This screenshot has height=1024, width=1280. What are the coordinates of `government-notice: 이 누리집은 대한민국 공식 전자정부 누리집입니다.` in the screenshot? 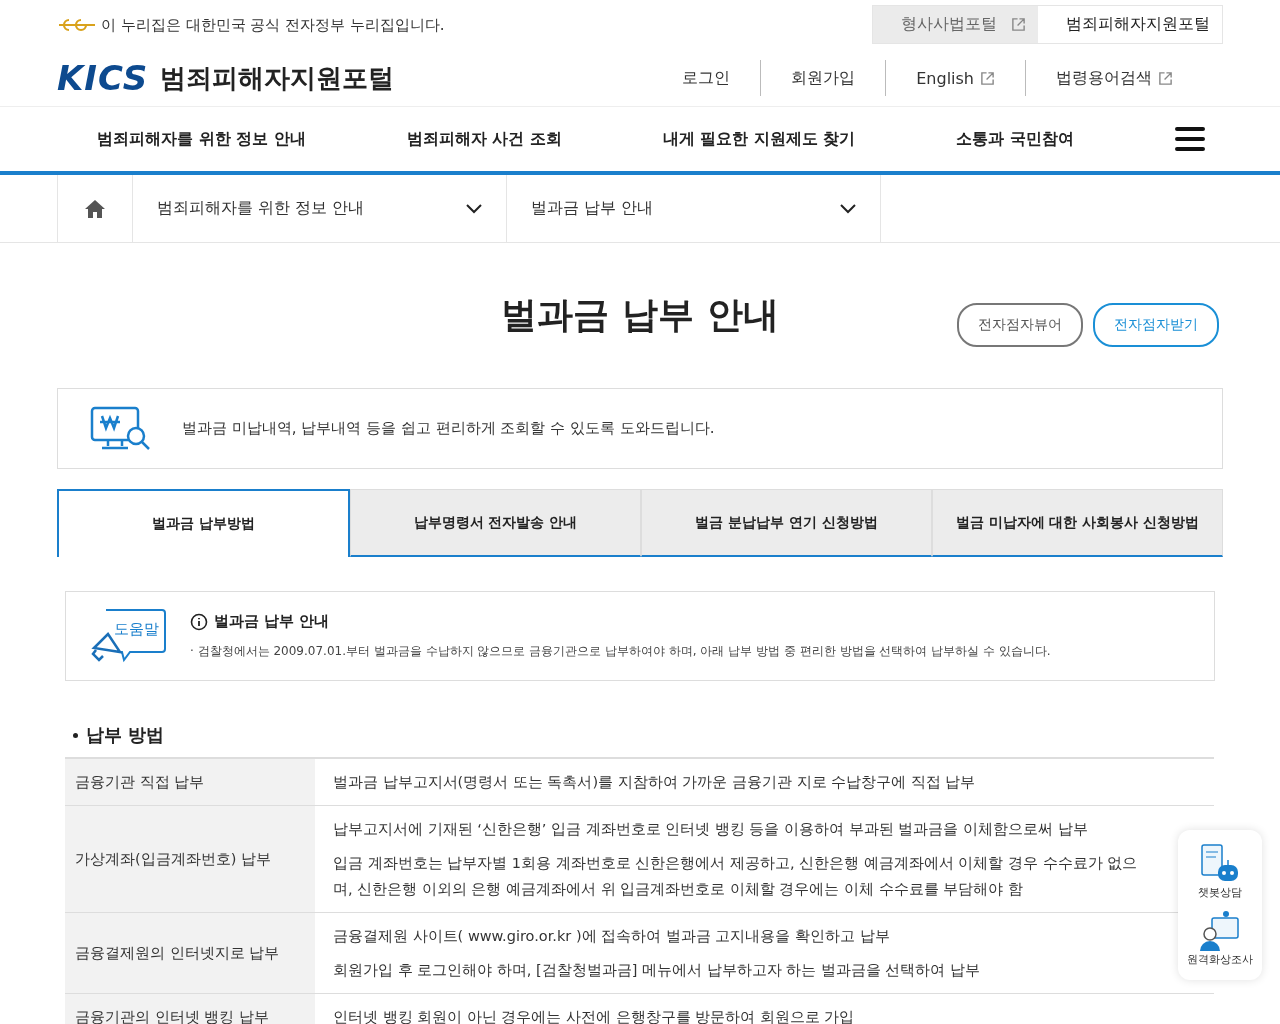 It's located at (273, 25).